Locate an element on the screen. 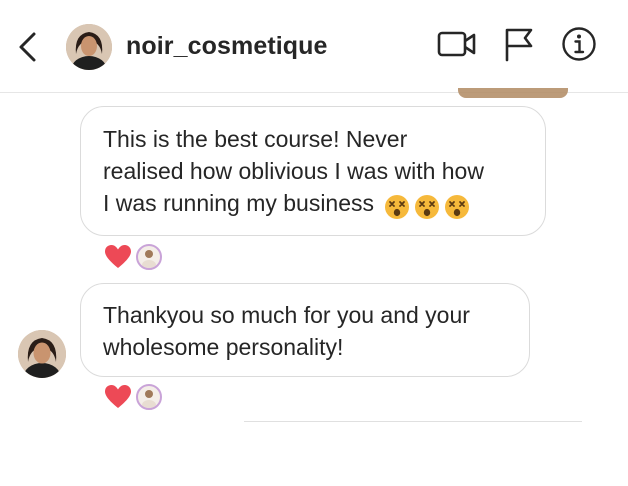  video-call-icon is located at coordinates (457, 44).